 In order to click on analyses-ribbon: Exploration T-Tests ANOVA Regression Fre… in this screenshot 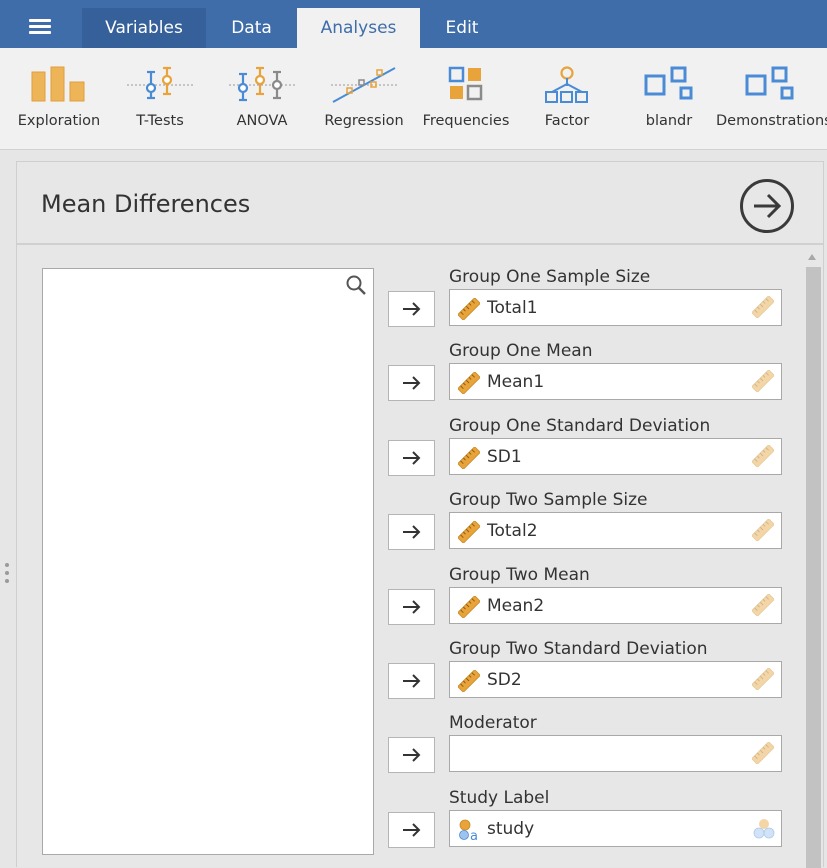, I will do `click(413, 99)`.